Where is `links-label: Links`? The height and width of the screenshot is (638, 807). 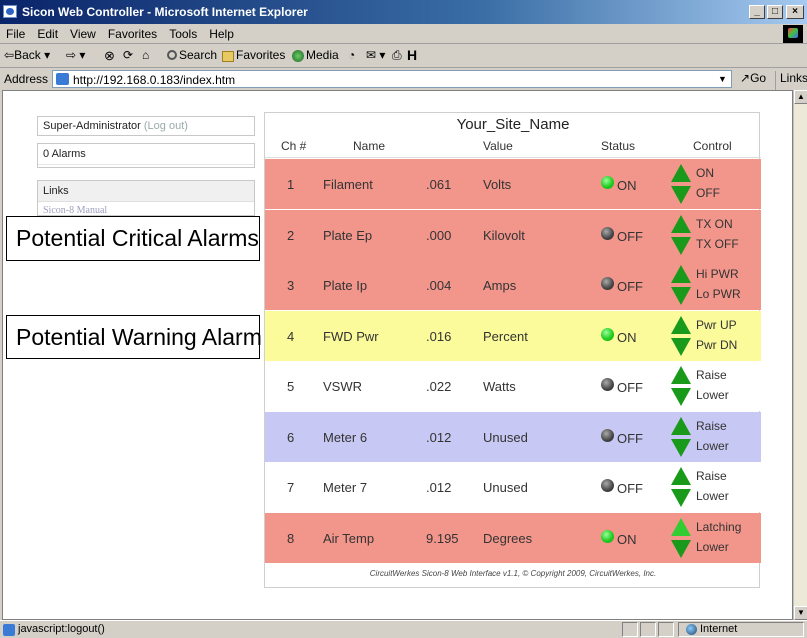 links-label: Links is located at coordinates (793, 78).